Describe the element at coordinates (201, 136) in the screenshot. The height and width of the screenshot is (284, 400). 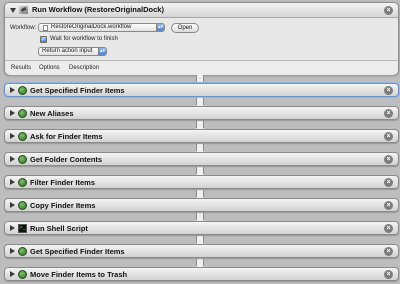
I see `action-ask-for-finder-items: Ask for Finder Items ×` at that location.